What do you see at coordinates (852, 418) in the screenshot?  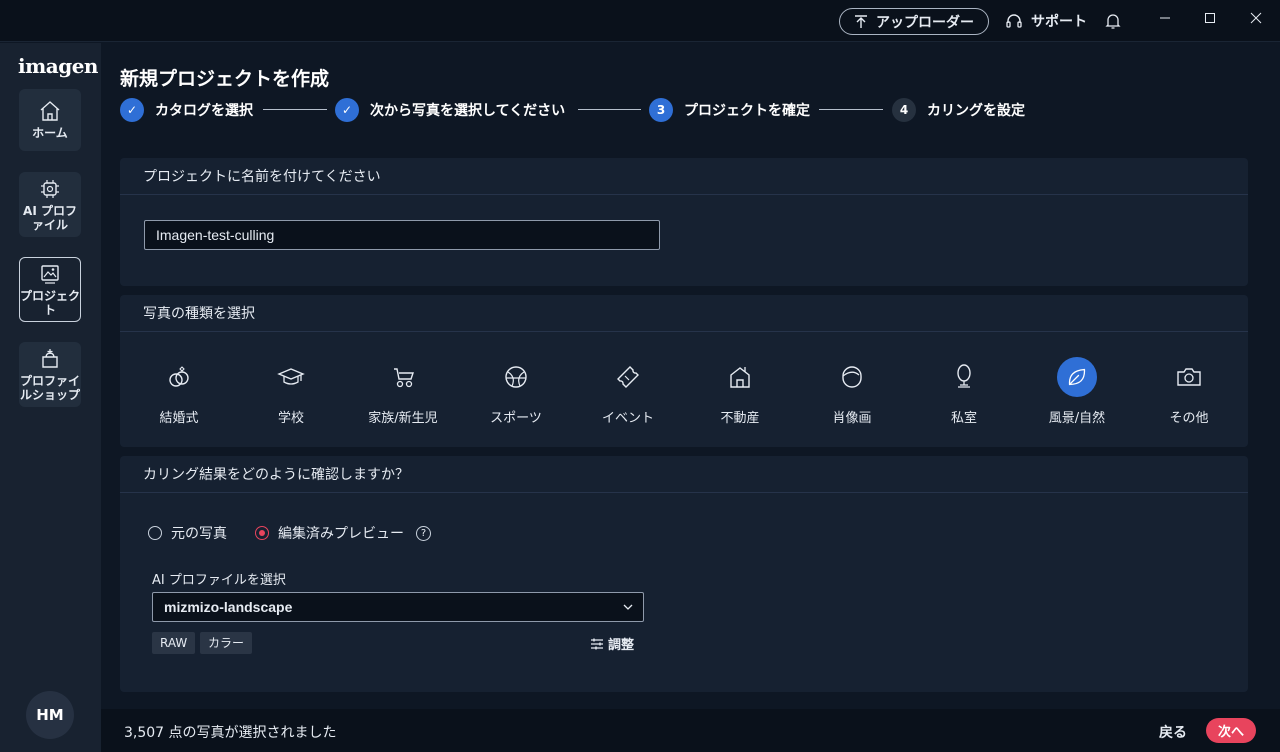 I see `photo-type-label: 肖像画` at bounding box center [852, 418].